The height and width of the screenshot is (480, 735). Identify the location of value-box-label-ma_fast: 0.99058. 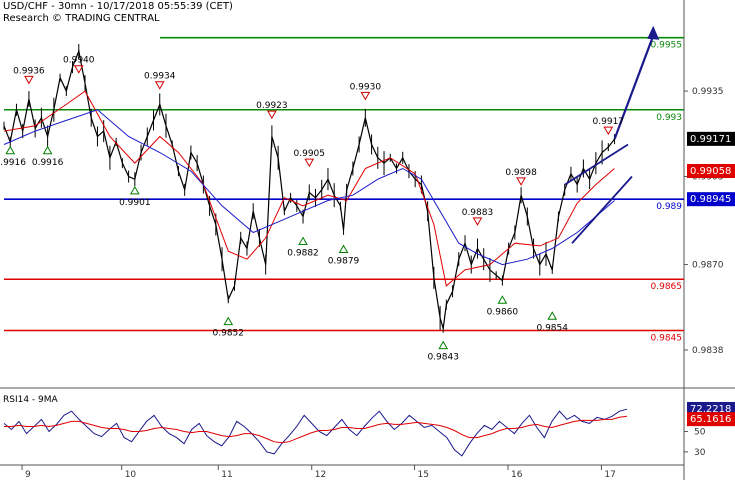
(710, 171).